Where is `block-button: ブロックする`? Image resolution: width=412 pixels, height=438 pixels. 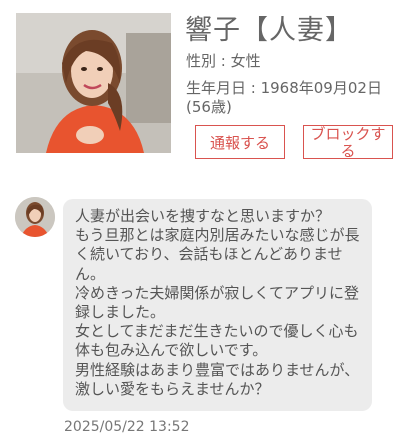 block-button: ブロックする is located at coordinates (348, 142).